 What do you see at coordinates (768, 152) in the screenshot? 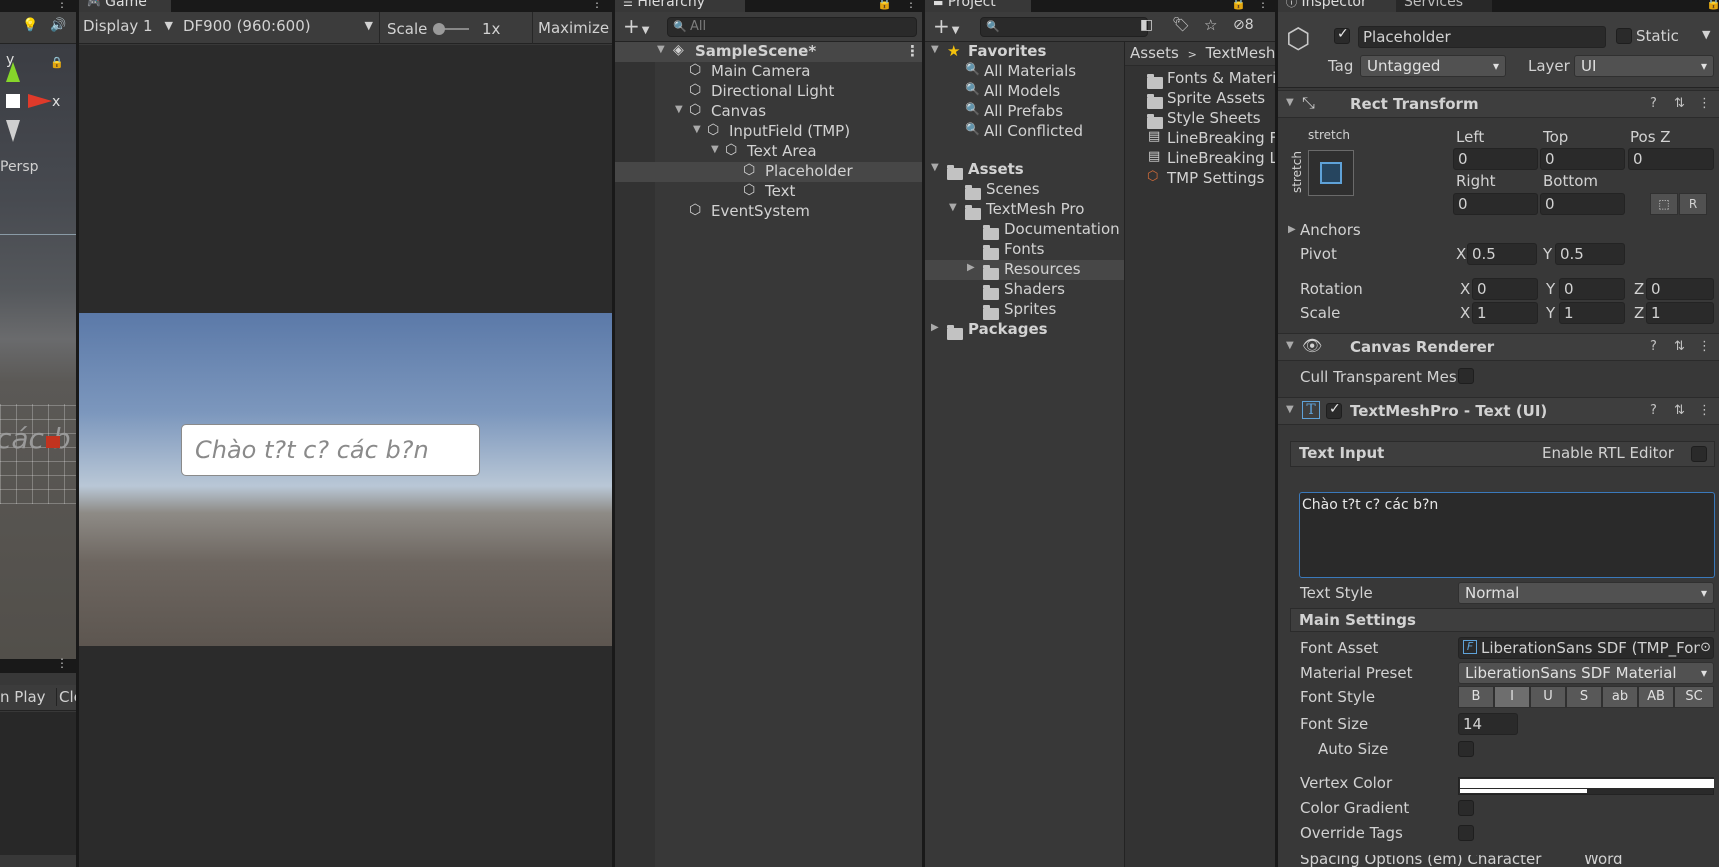
I see `hierarchy-item: ▼ ⬡ Text Area` at bounding box center [768, 152].